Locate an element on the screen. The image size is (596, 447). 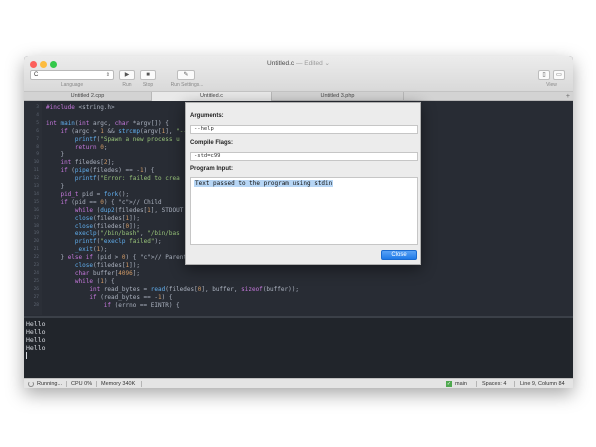
stop-label: Stop is located at coordinates (148, 85).